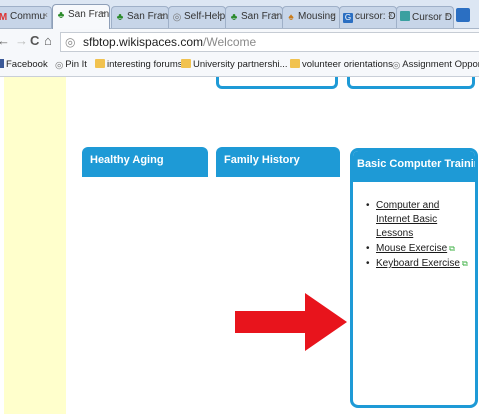 Image resolution: width=479 pixels, height=414 pixels. What do you see at coordinates (76, 64) in the screenshot?
I see `bookmark-label: Pin It` at bounding box center [76, 64].